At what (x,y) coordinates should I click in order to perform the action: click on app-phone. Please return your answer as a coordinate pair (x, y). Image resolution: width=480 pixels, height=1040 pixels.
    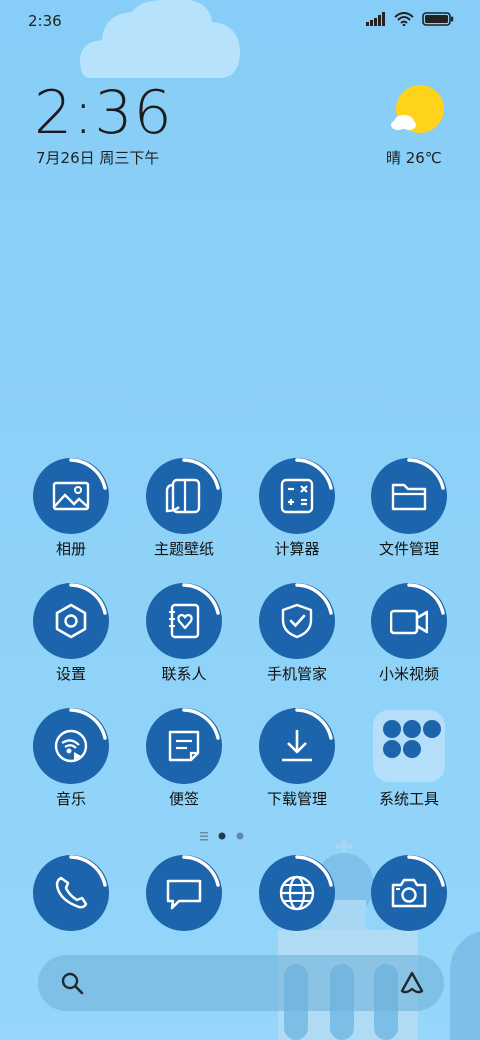
    Looking at the image, I should click on (71, 910).